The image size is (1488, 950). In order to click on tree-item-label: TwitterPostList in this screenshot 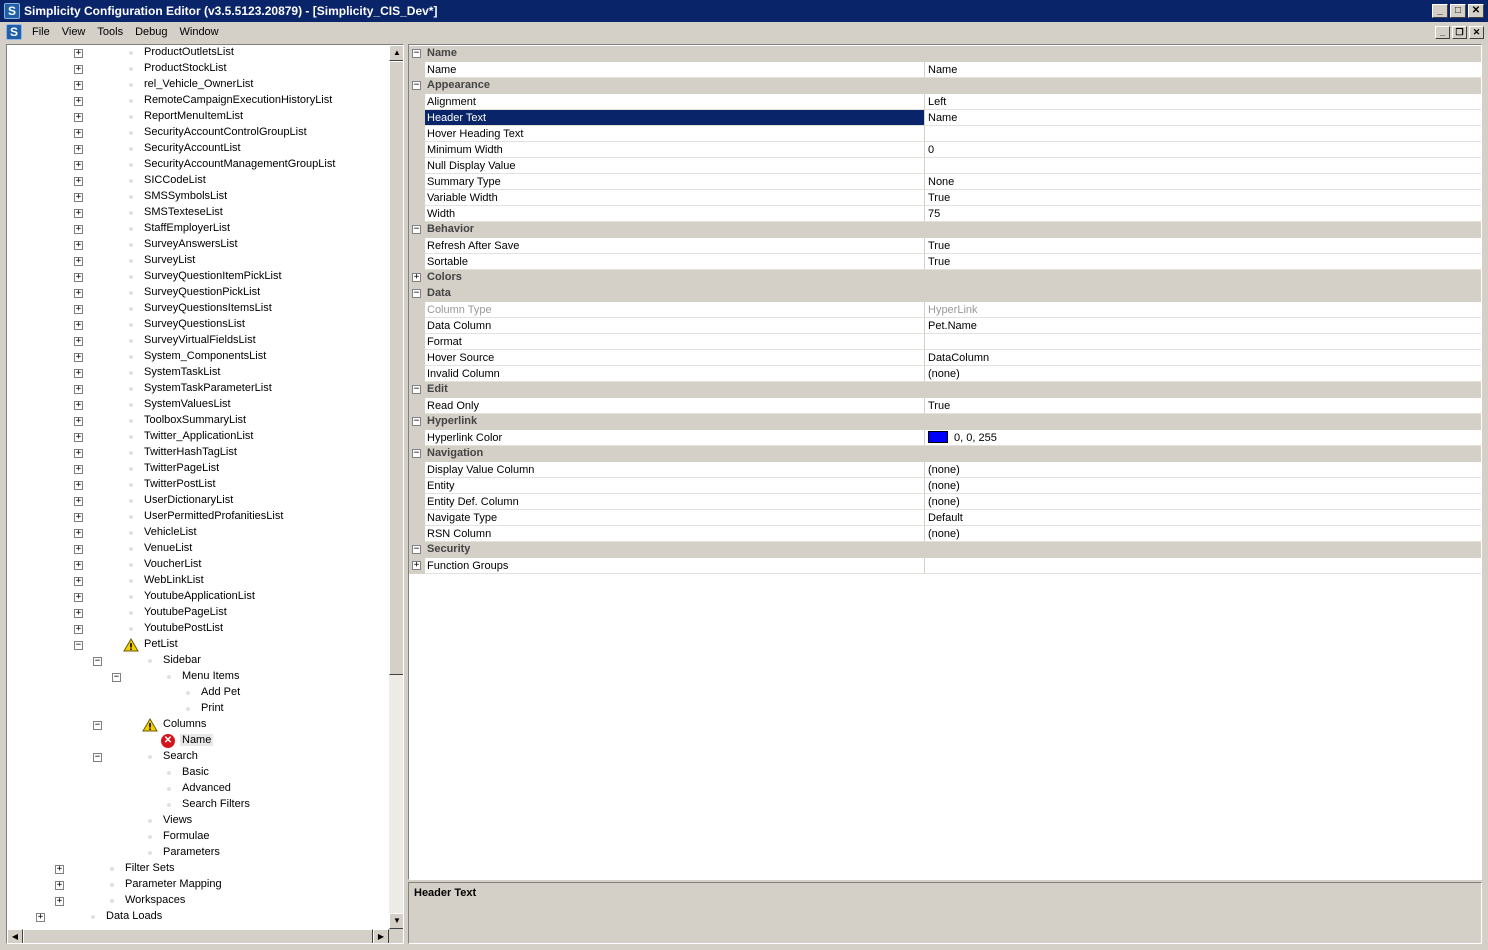, I will do `click(180, 484)`.